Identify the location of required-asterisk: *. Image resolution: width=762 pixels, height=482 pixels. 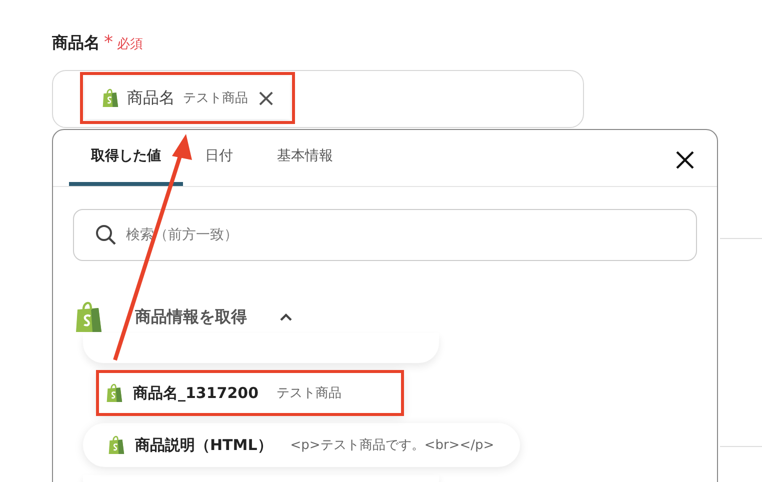
(108, 42).